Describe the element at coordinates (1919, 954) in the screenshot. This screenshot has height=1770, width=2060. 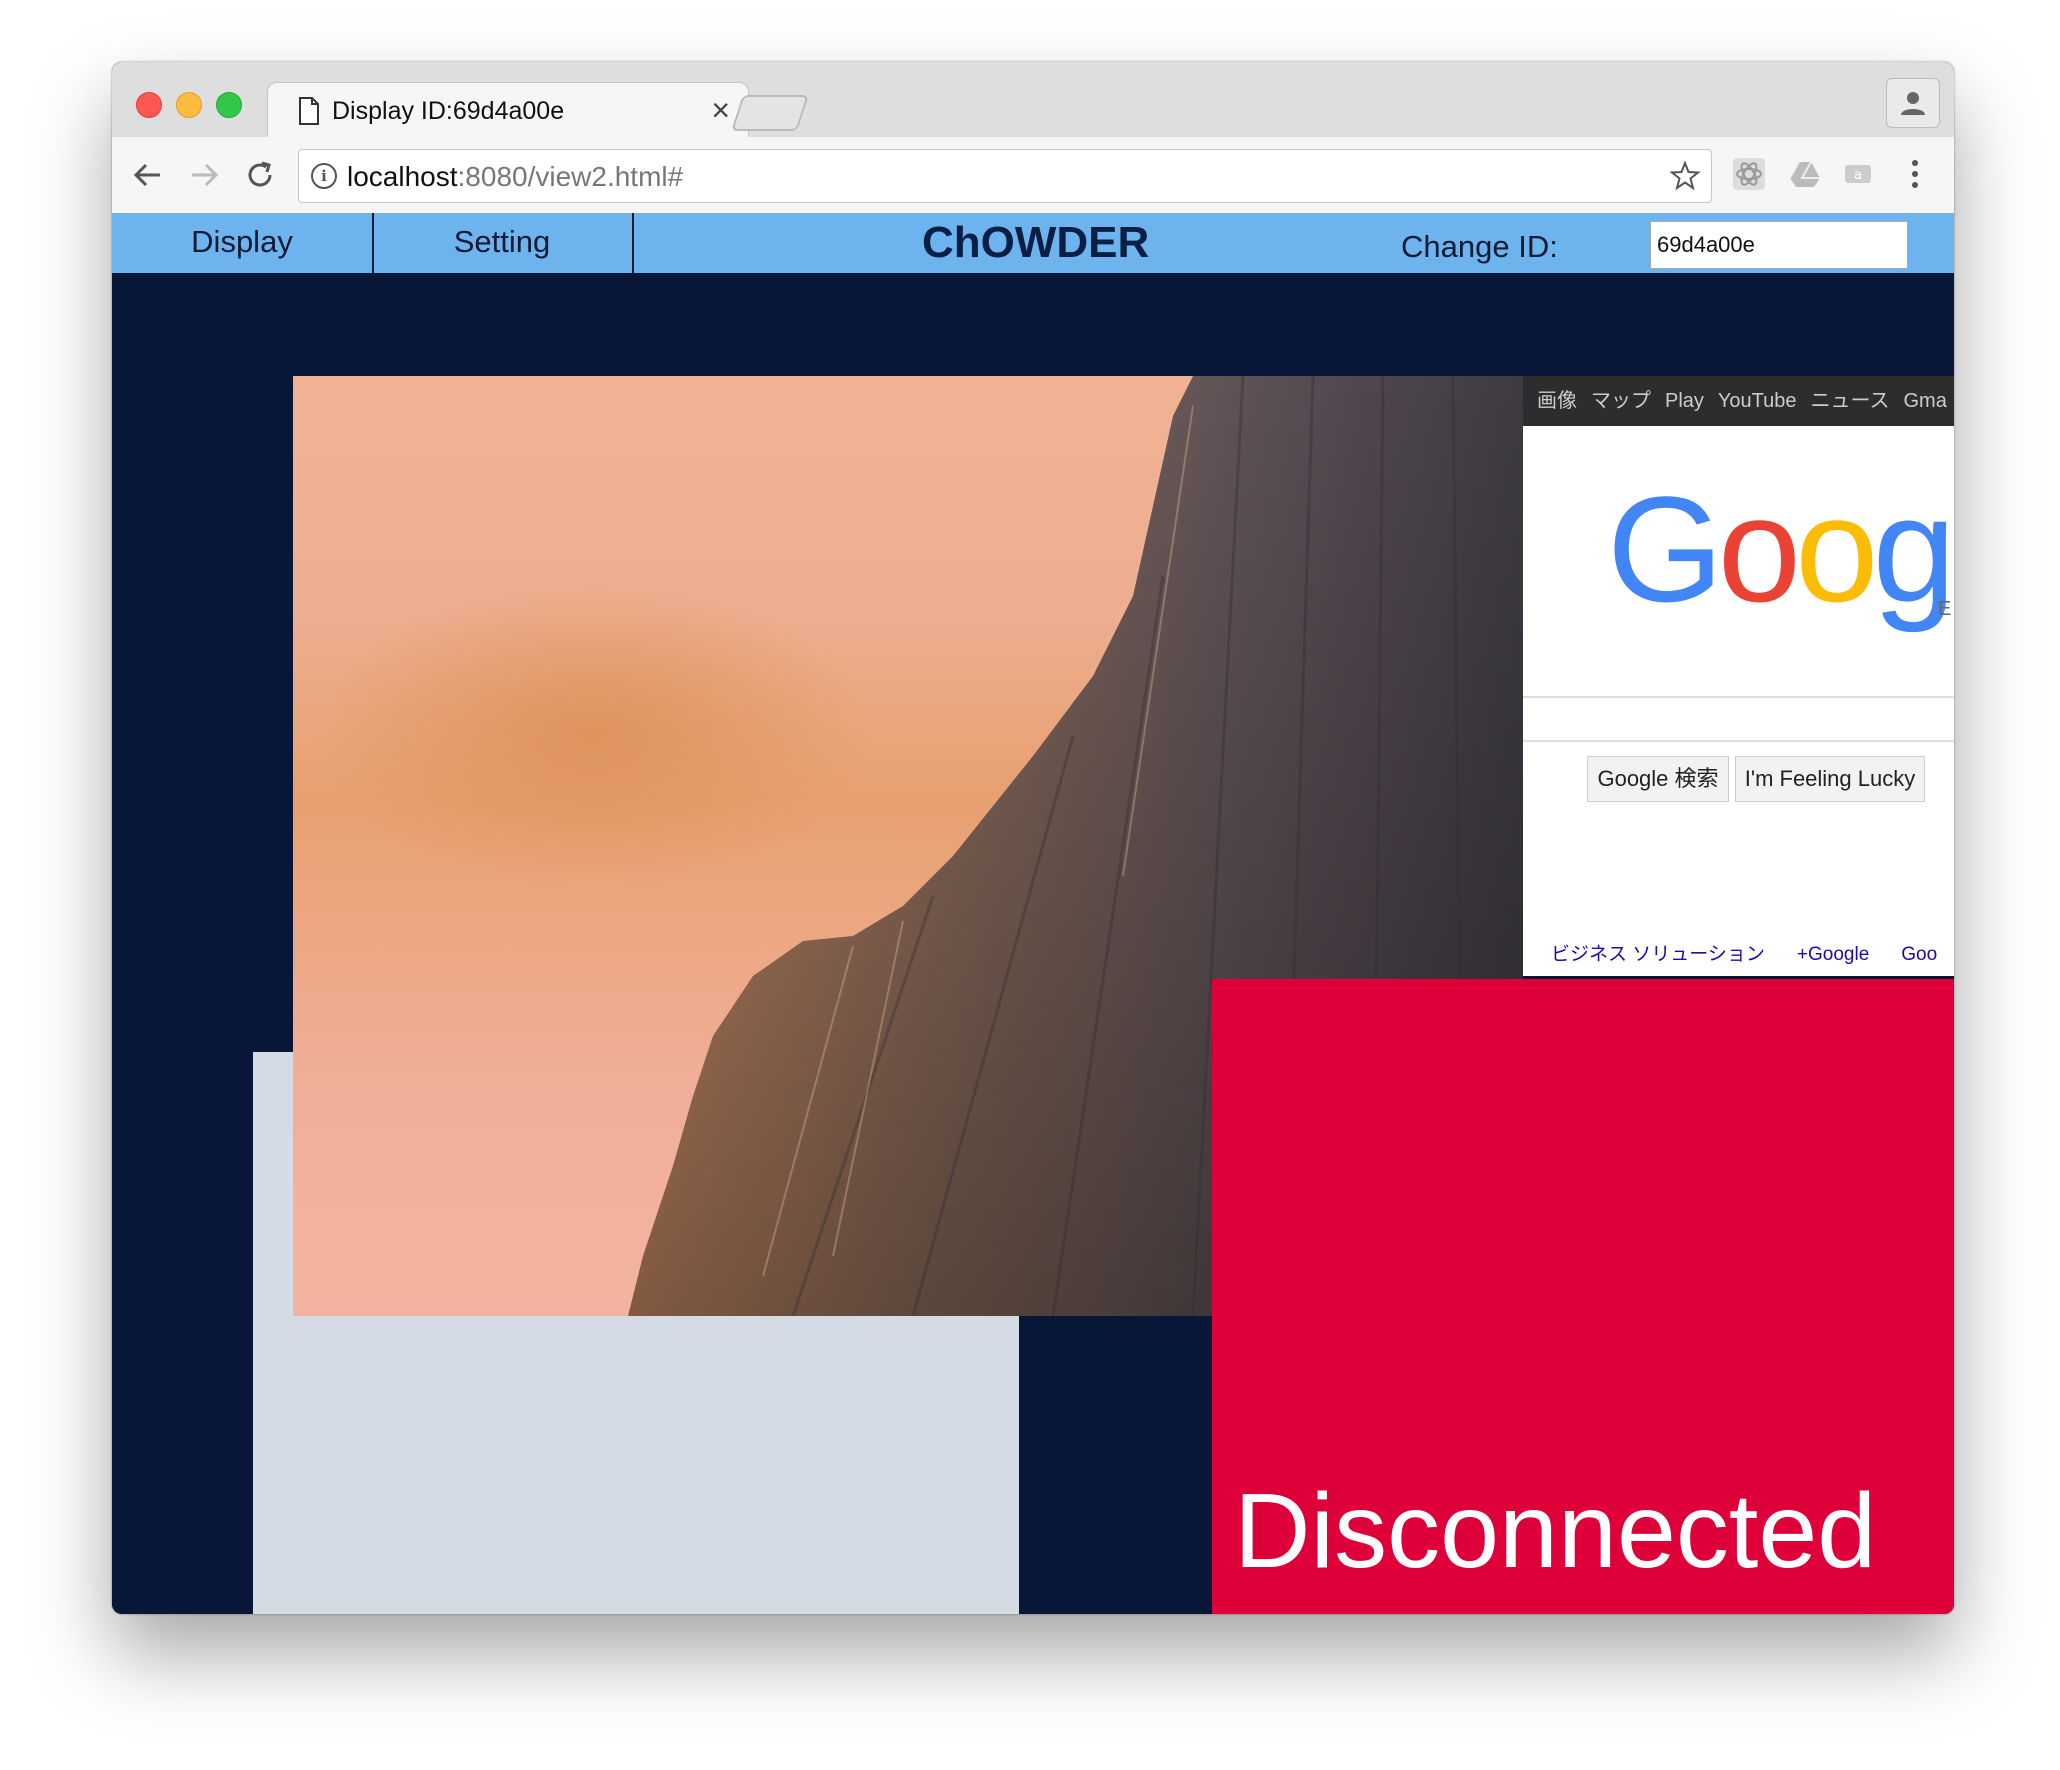
I see `footer-link: Goo` at that location.